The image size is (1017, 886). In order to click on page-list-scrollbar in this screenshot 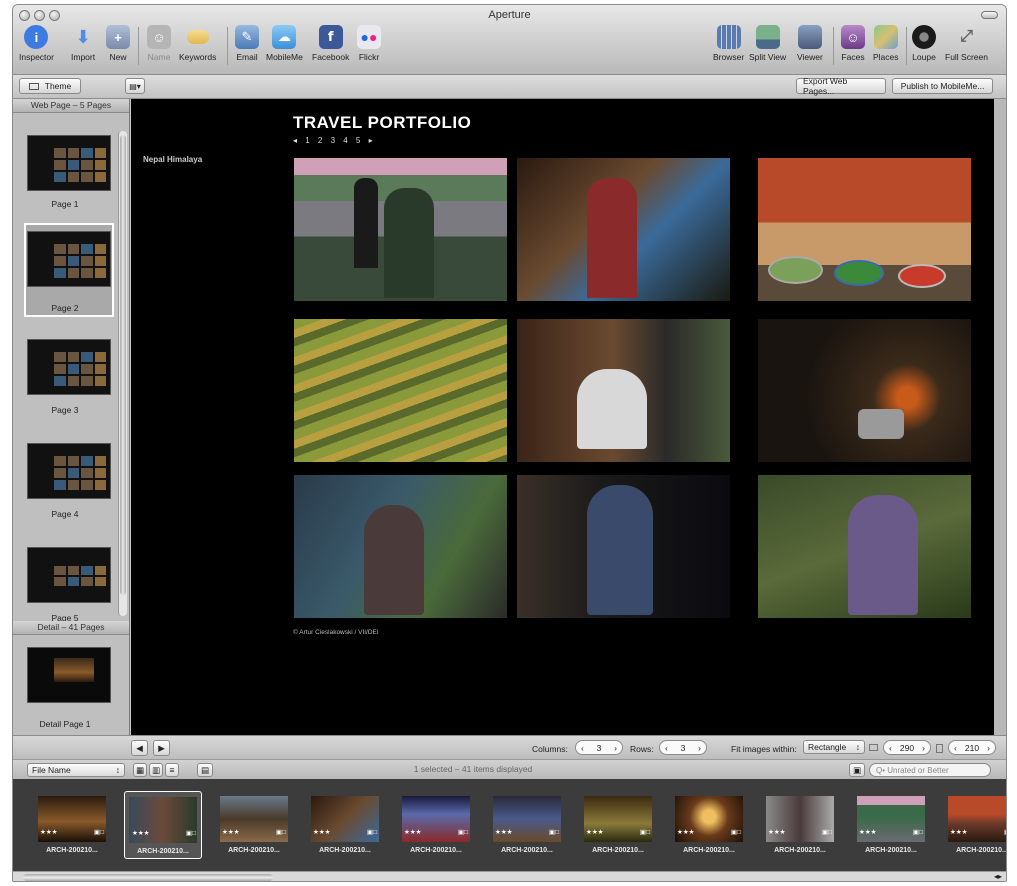, I will do `click(122, 373)`.